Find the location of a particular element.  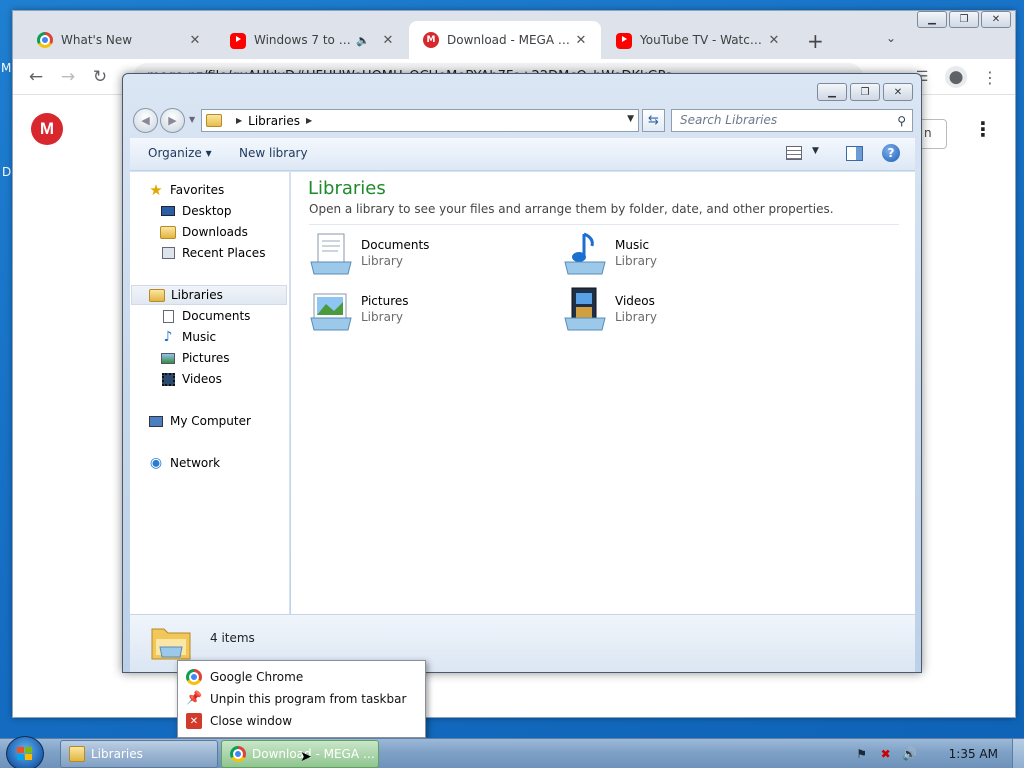

nav-item-libraries: Libraries is located at coordinates (209, 295).